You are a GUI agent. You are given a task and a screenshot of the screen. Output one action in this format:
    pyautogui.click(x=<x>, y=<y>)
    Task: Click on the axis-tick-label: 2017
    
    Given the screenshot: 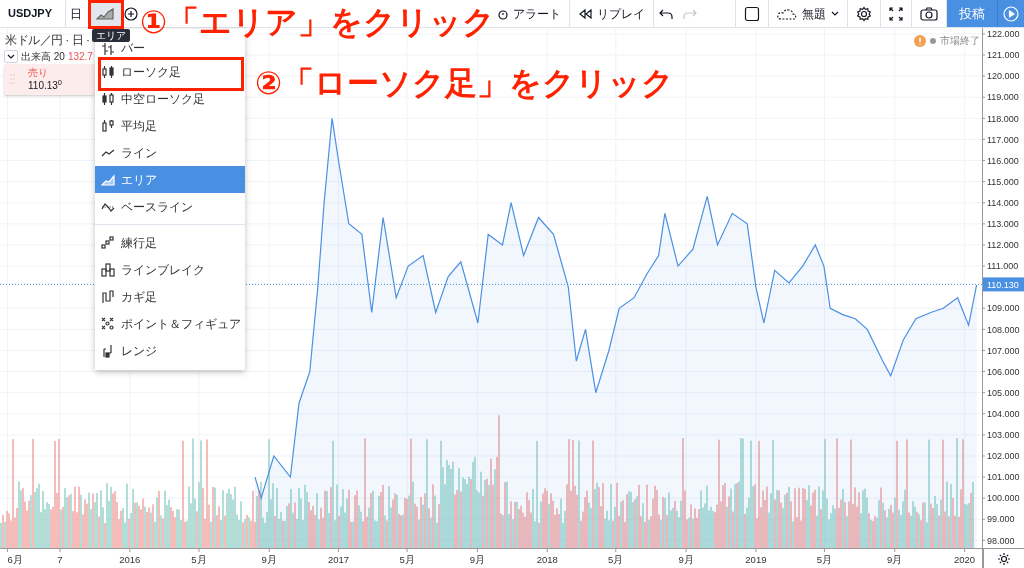 What is the action you would take?
    pyautogui.click(x=338, y=559)
    